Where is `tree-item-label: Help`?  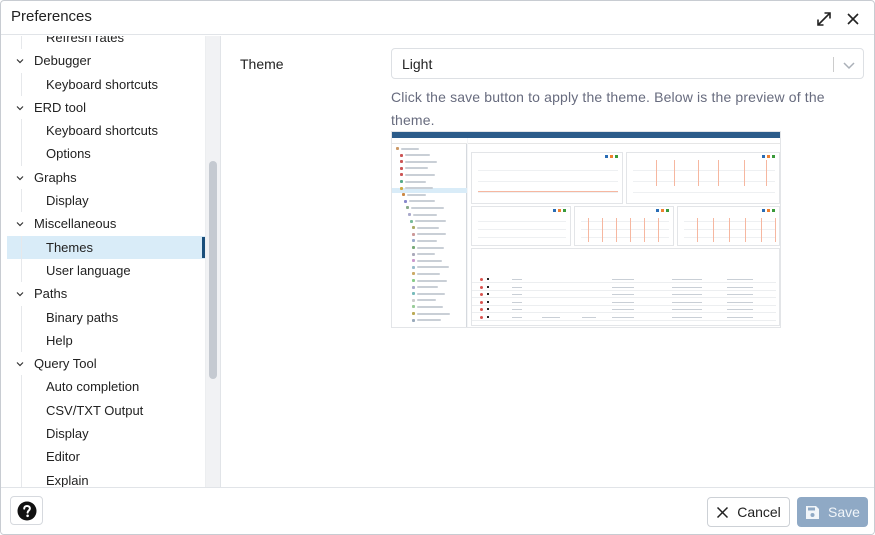
tree-item-label: Help is located at coordinates (59, 340).